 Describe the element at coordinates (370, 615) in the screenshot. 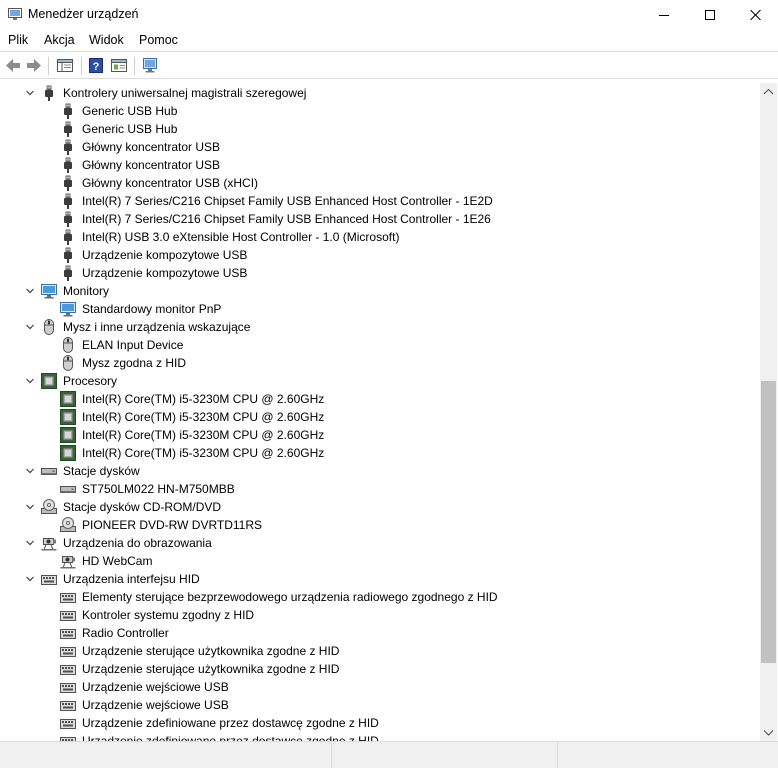

I see `device-node: Kontroler systemu zgodny z HID` at that location.